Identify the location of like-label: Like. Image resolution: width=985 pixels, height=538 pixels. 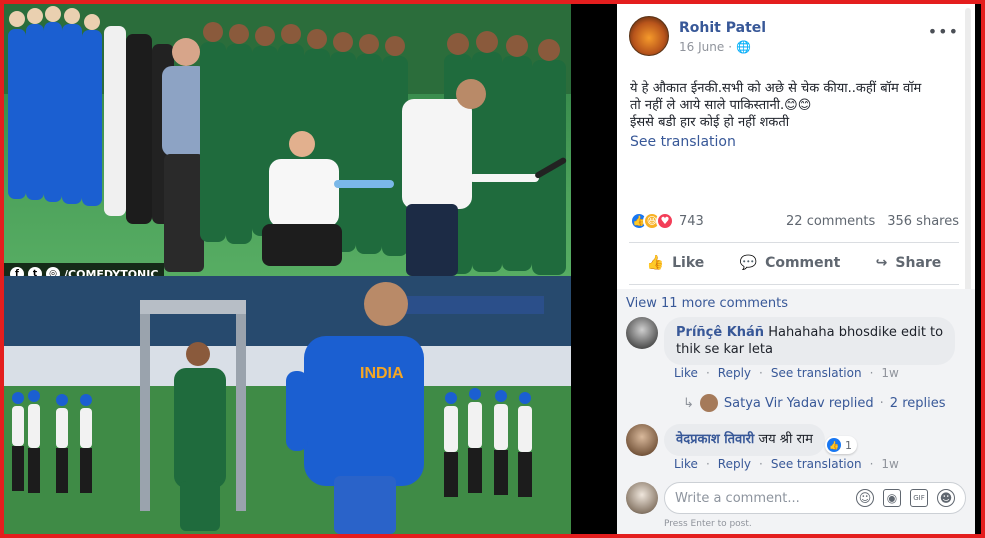
(688, 263).